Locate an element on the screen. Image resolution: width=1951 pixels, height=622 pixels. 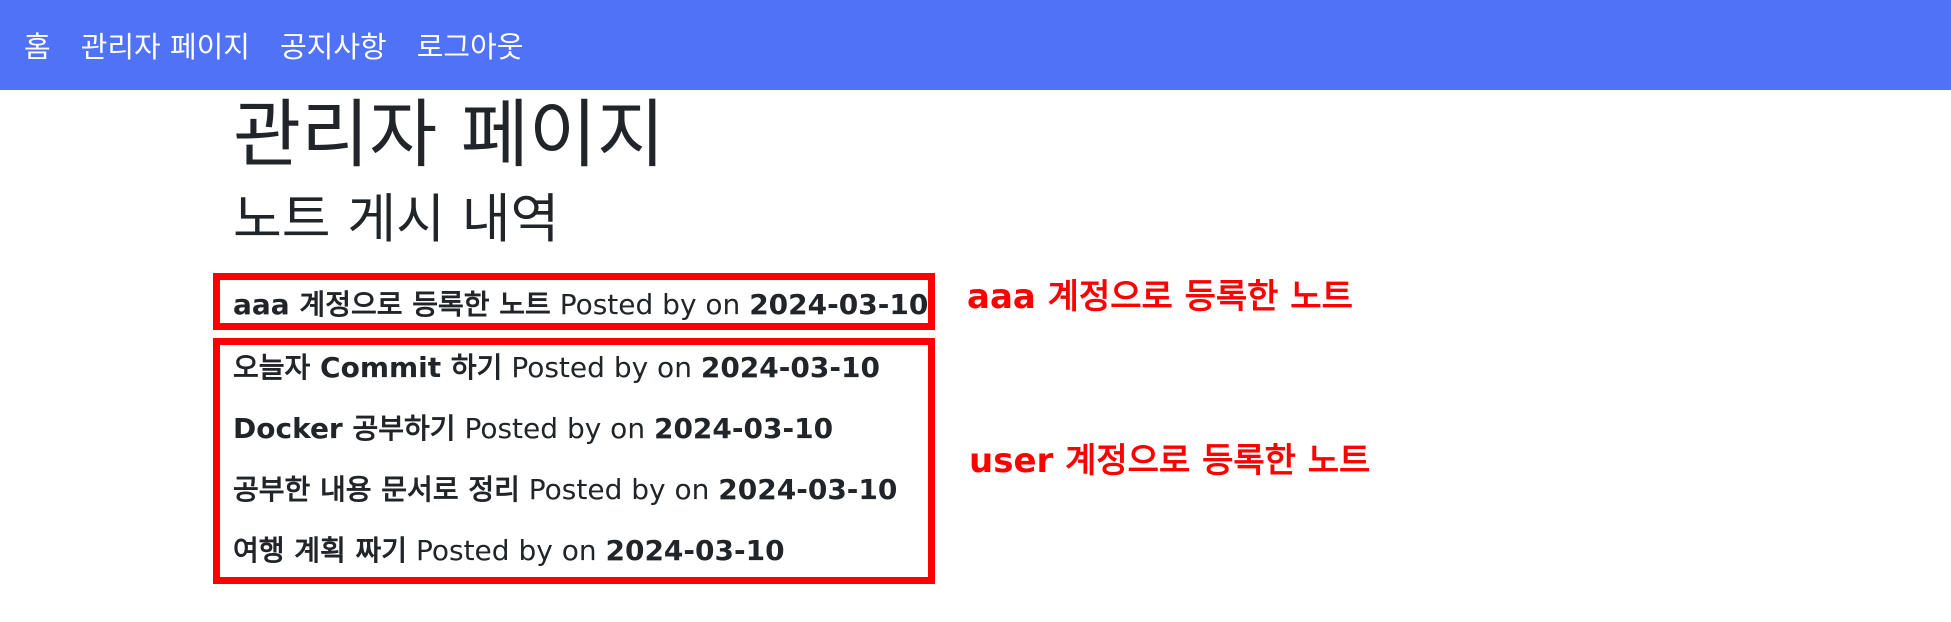
note-title-link: 공부한 내용 문서로 정리 is located at coordinates (376, 489).